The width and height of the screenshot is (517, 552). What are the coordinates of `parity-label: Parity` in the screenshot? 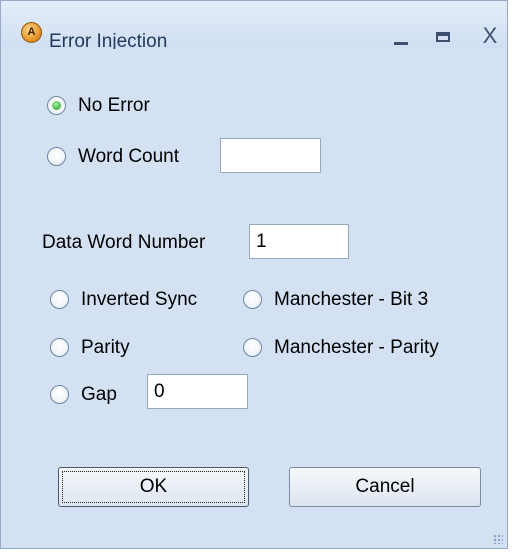 It's located at (105, 348).